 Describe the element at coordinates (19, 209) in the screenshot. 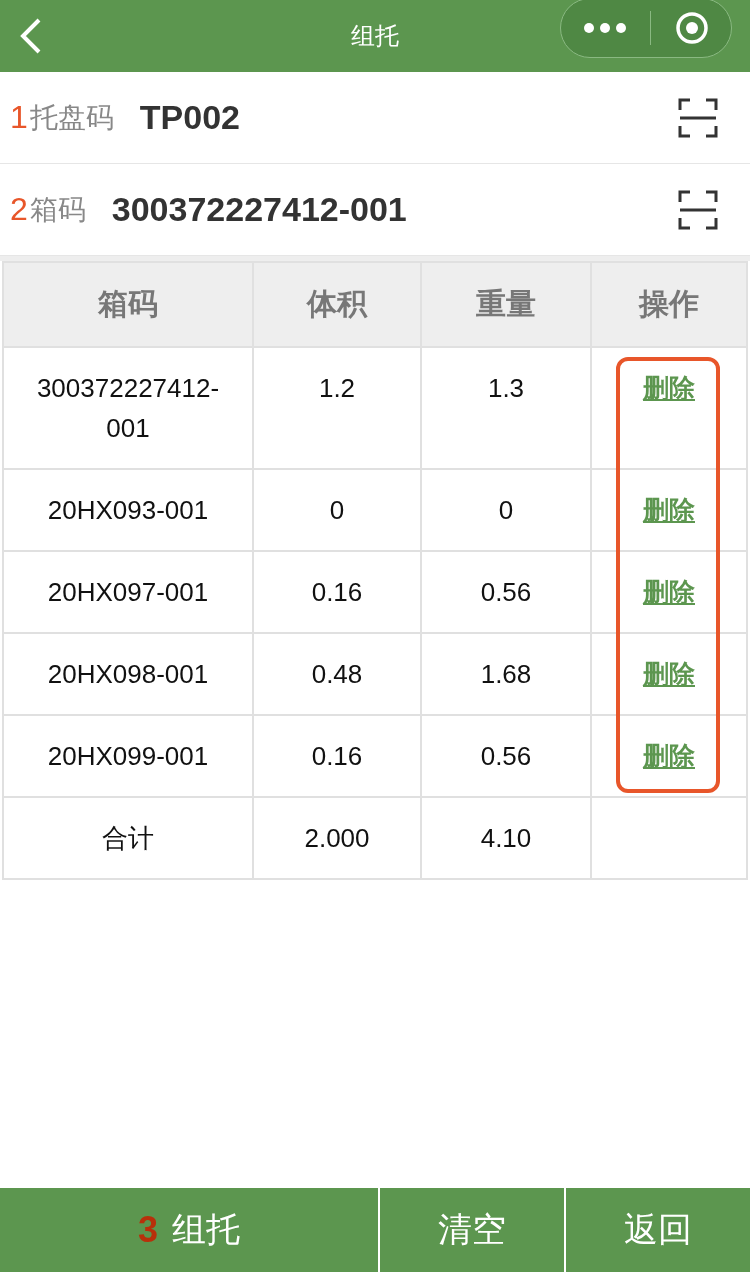

I see `step-number: 2` at that location.